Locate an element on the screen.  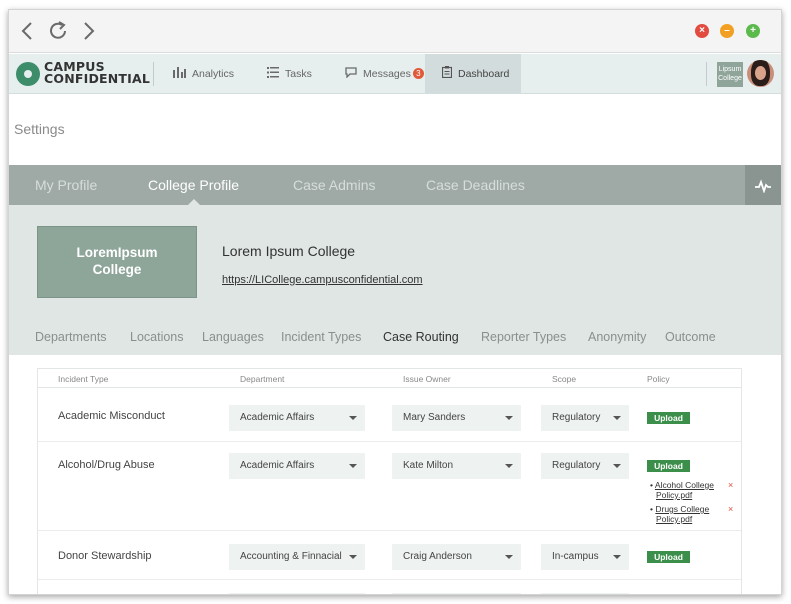
issue-owner-value: Mary Sanders is located at coordinates (434, 417).